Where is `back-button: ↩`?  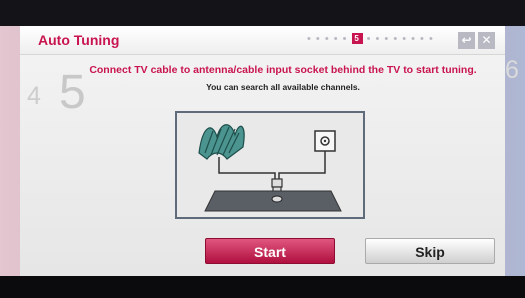 back-button: ↩ is located at coordinates (466, 40).